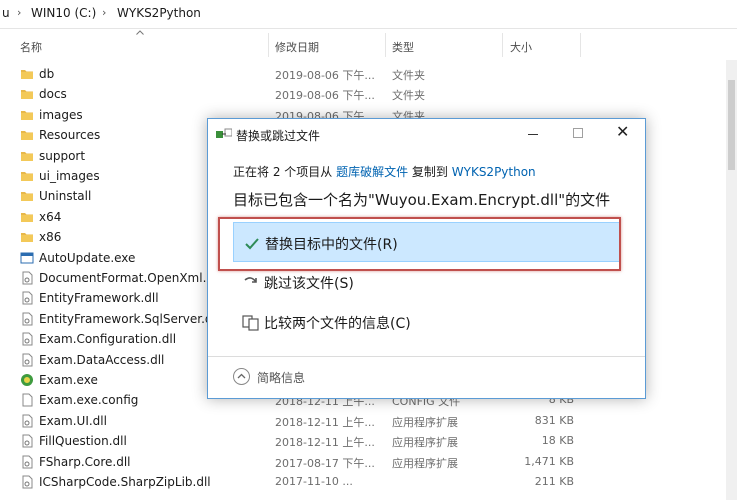 The image size is (737, 500). What do you see at coordinates (494, 172) in the screenshot?
I see `destination-folder-link: WYKS2Python` at bounding box center [494, 172].